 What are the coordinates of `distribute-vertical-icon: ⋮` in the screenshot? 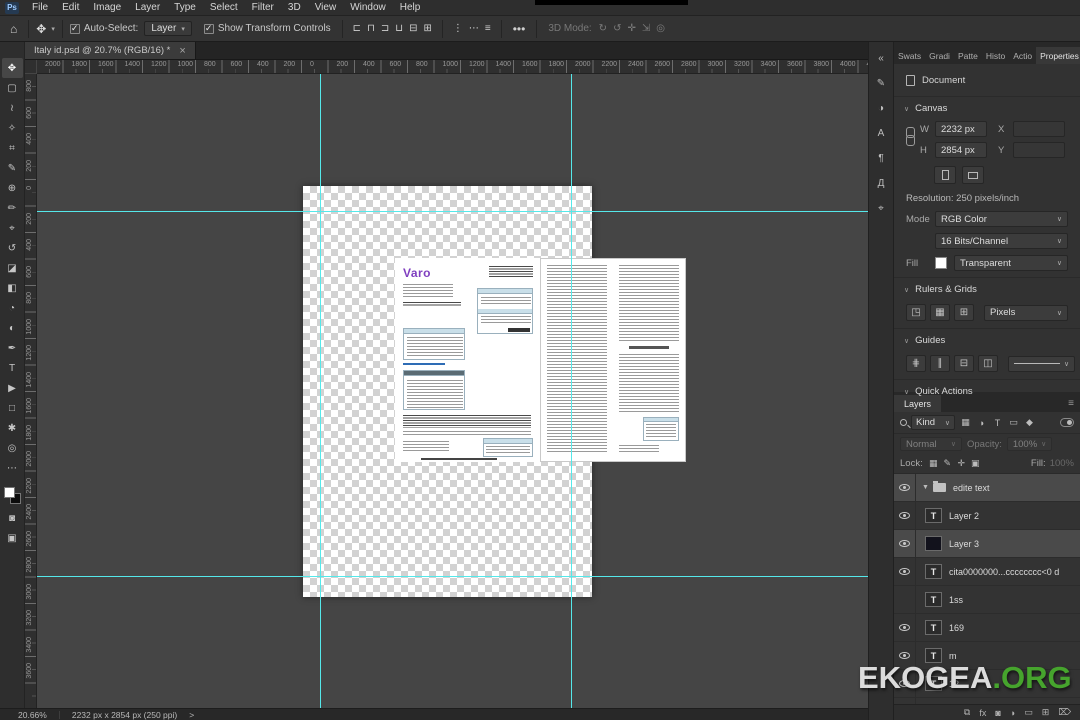 It's located at (458, 28).